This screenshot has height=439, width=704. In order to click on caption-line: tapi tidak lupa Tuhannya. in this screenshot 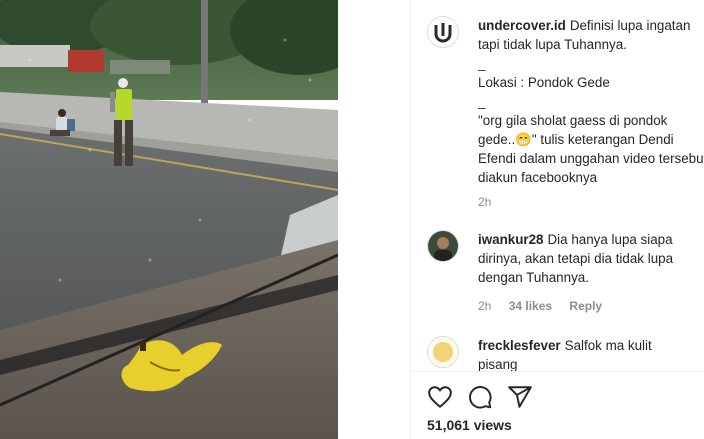, I will do `click(552, 44)`.